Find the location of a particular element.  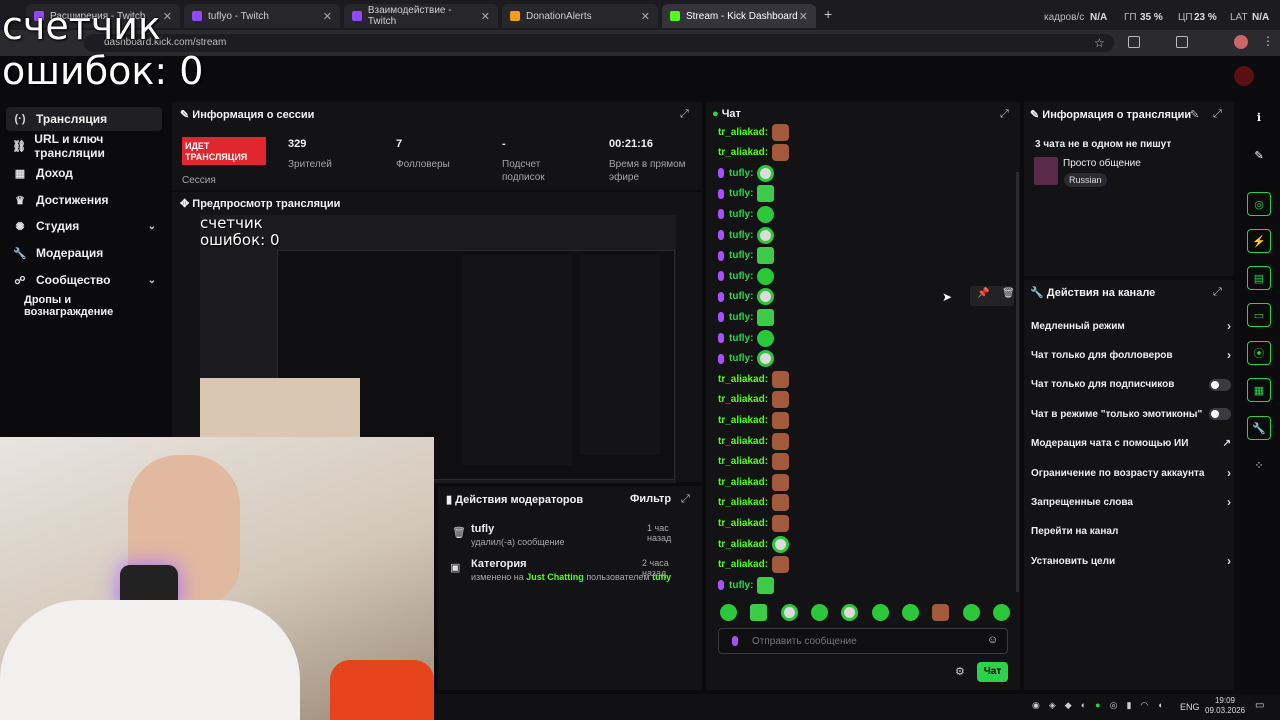

channel-action-item: Установить цели › is located at coordinates (1131, 561).